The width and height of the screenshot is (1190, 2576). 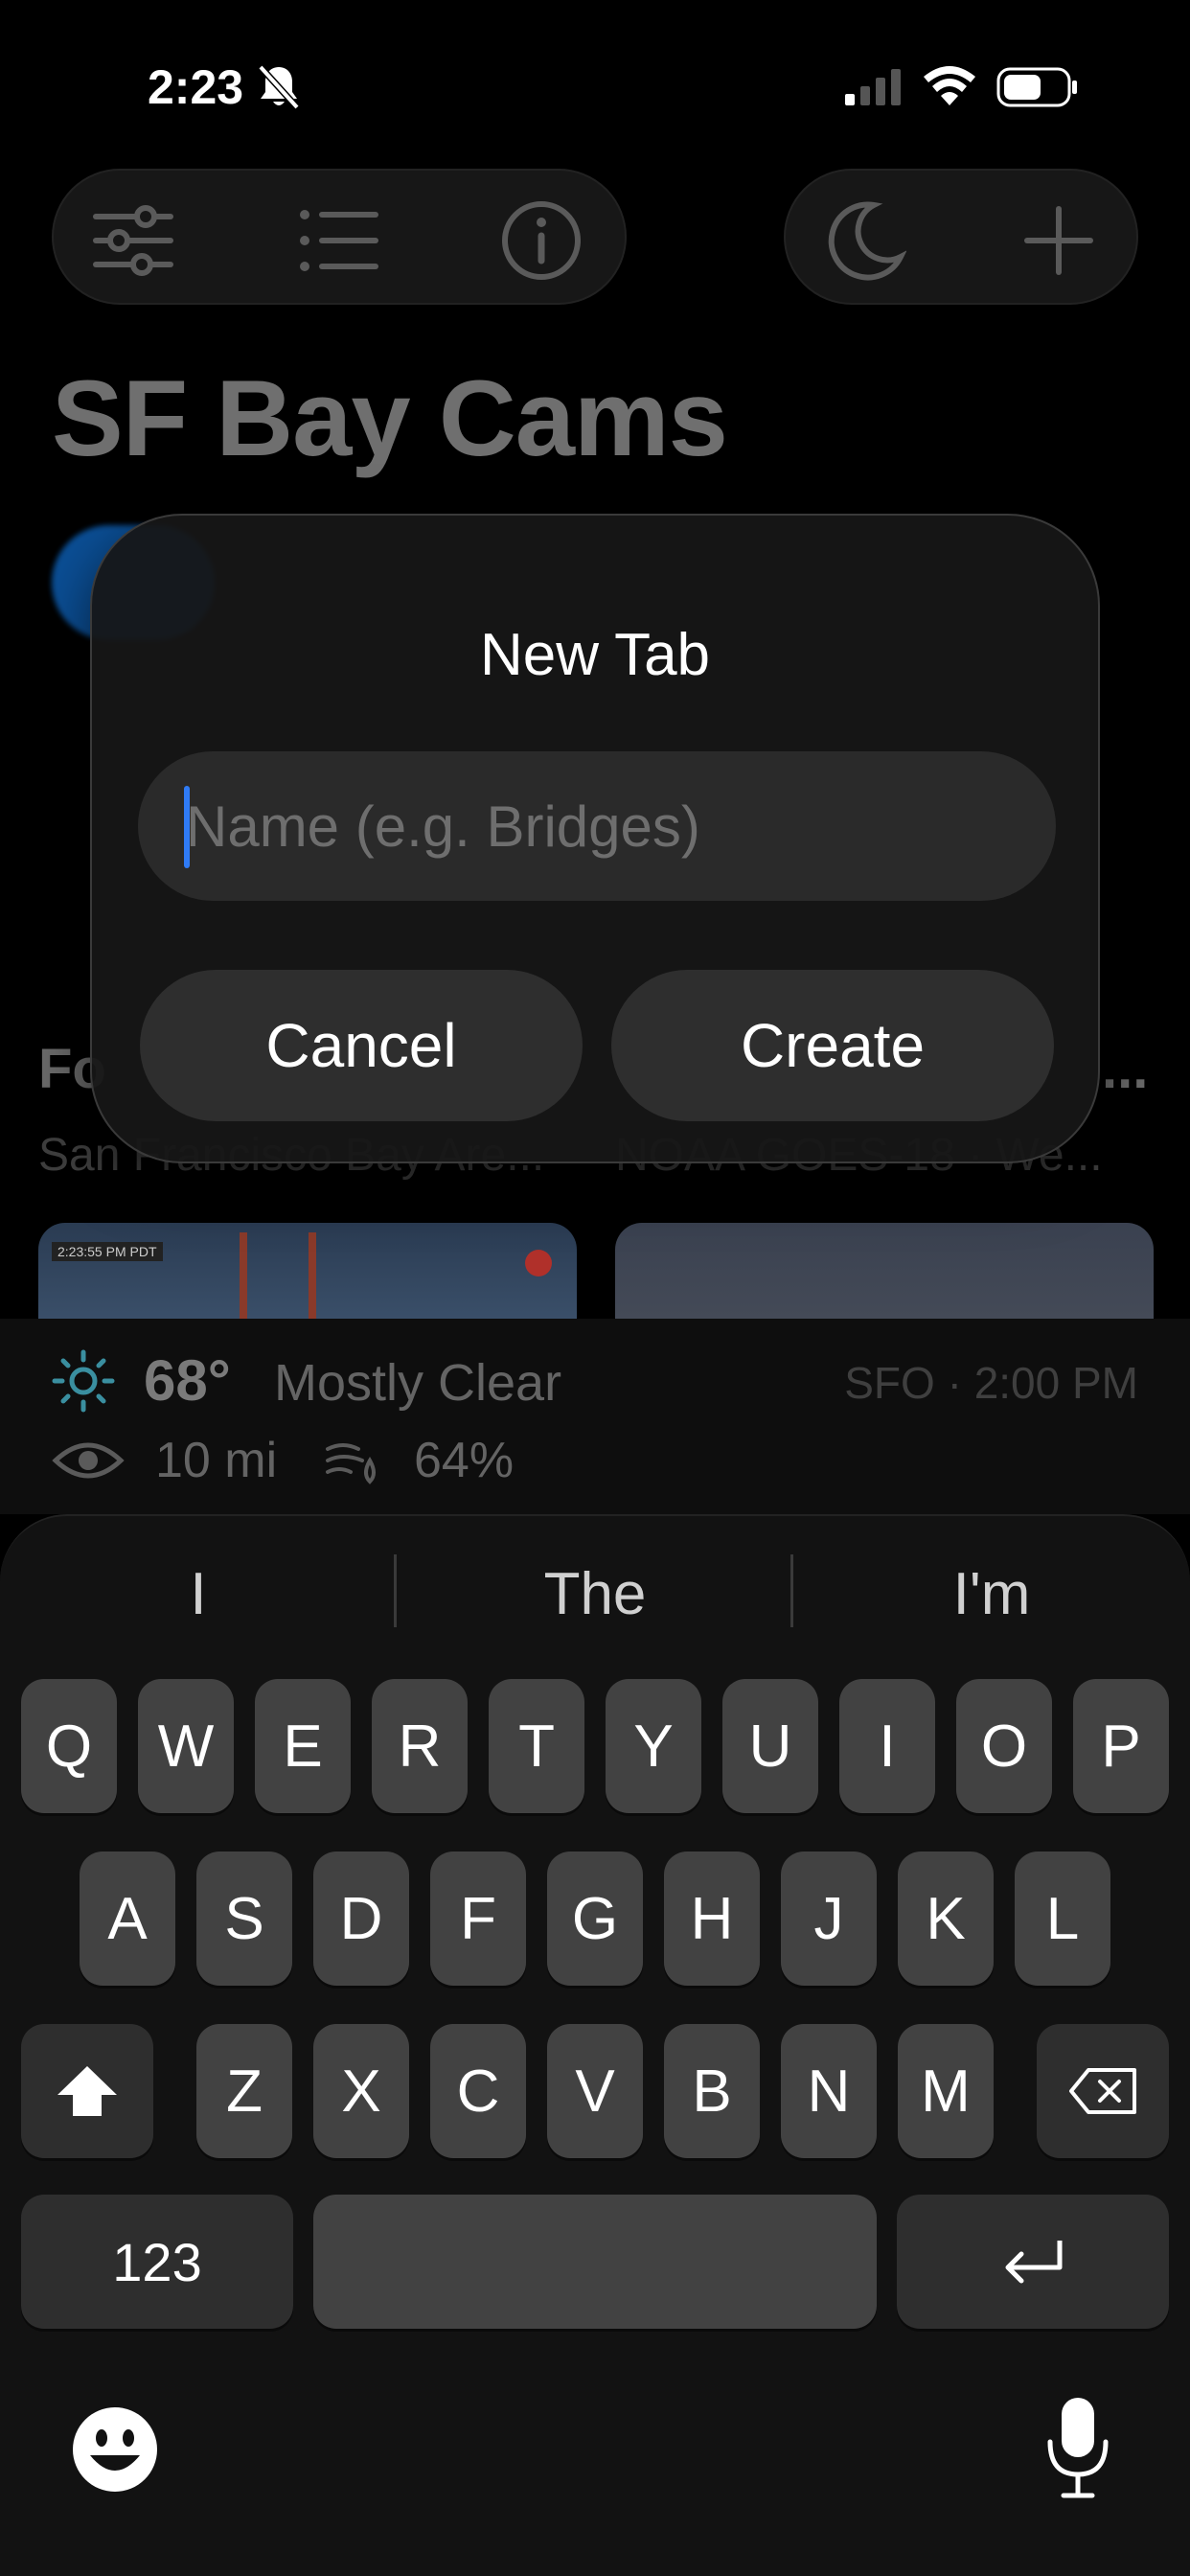 What do you see at coordinates (885, 1271) in the screenshot?
I see `camera-card` at bounding box center [885, 1271].